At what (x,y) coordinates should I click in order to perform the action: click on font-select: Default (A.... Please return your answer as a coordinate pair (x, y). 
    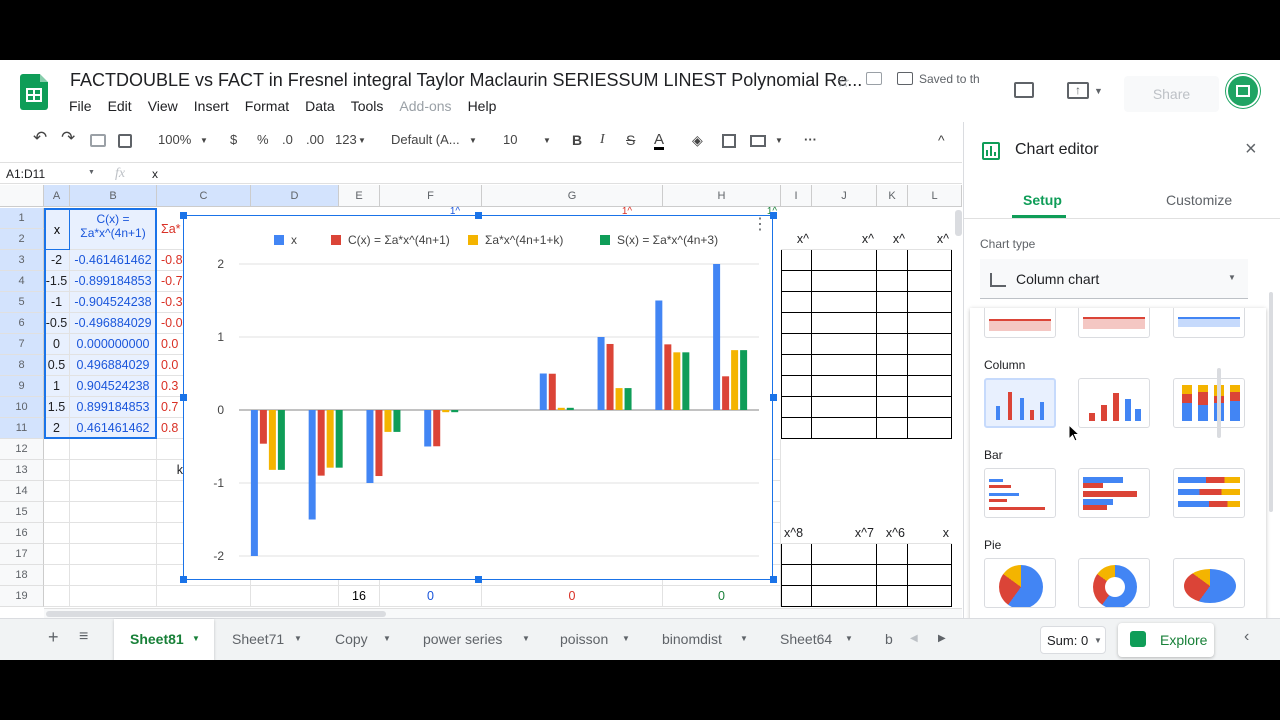
    Looking at the image, I should click on (425, 139).